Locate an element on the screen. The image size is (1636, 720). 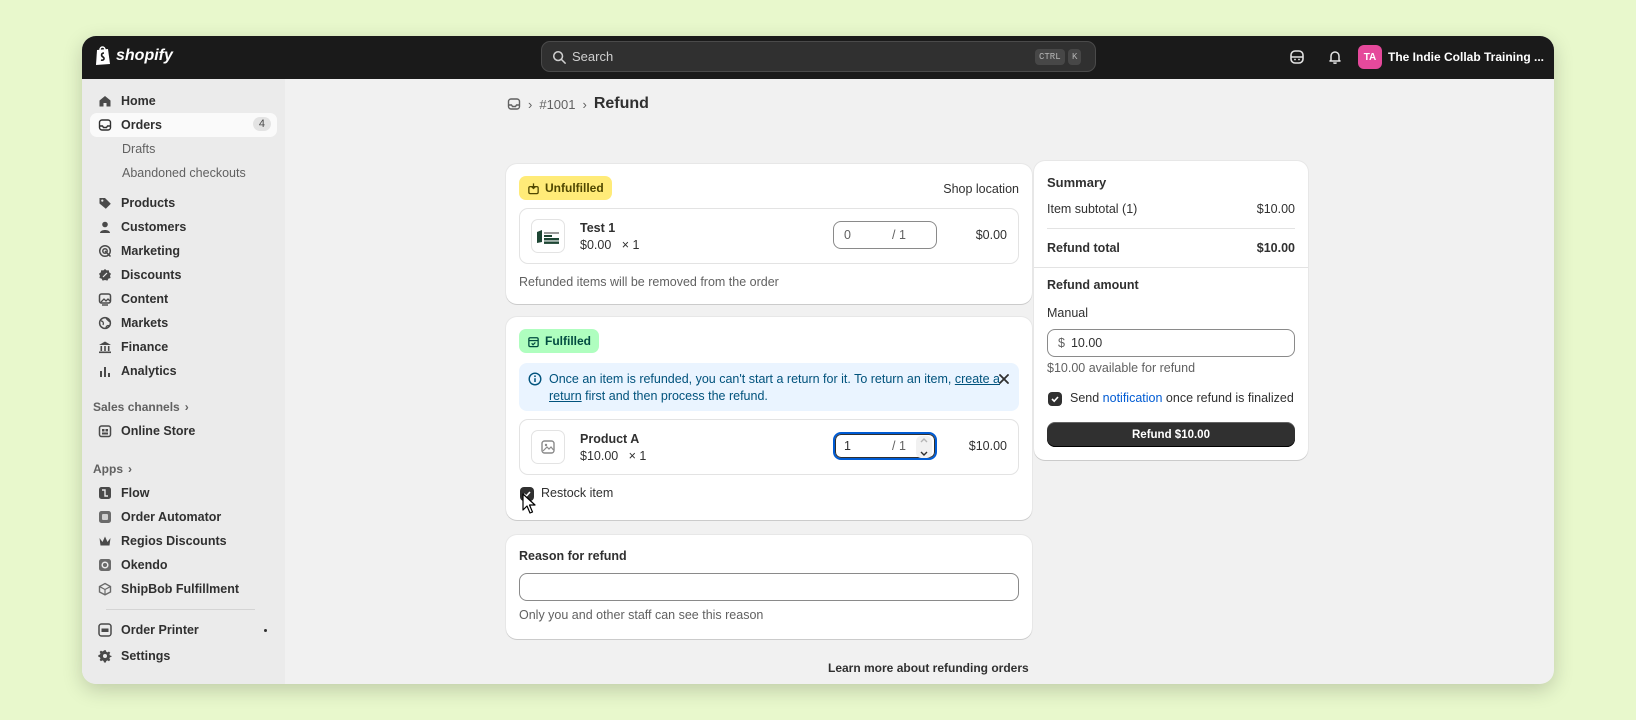
breadcrumb: › #1001 › Refund is located at coordinates (578, 104).